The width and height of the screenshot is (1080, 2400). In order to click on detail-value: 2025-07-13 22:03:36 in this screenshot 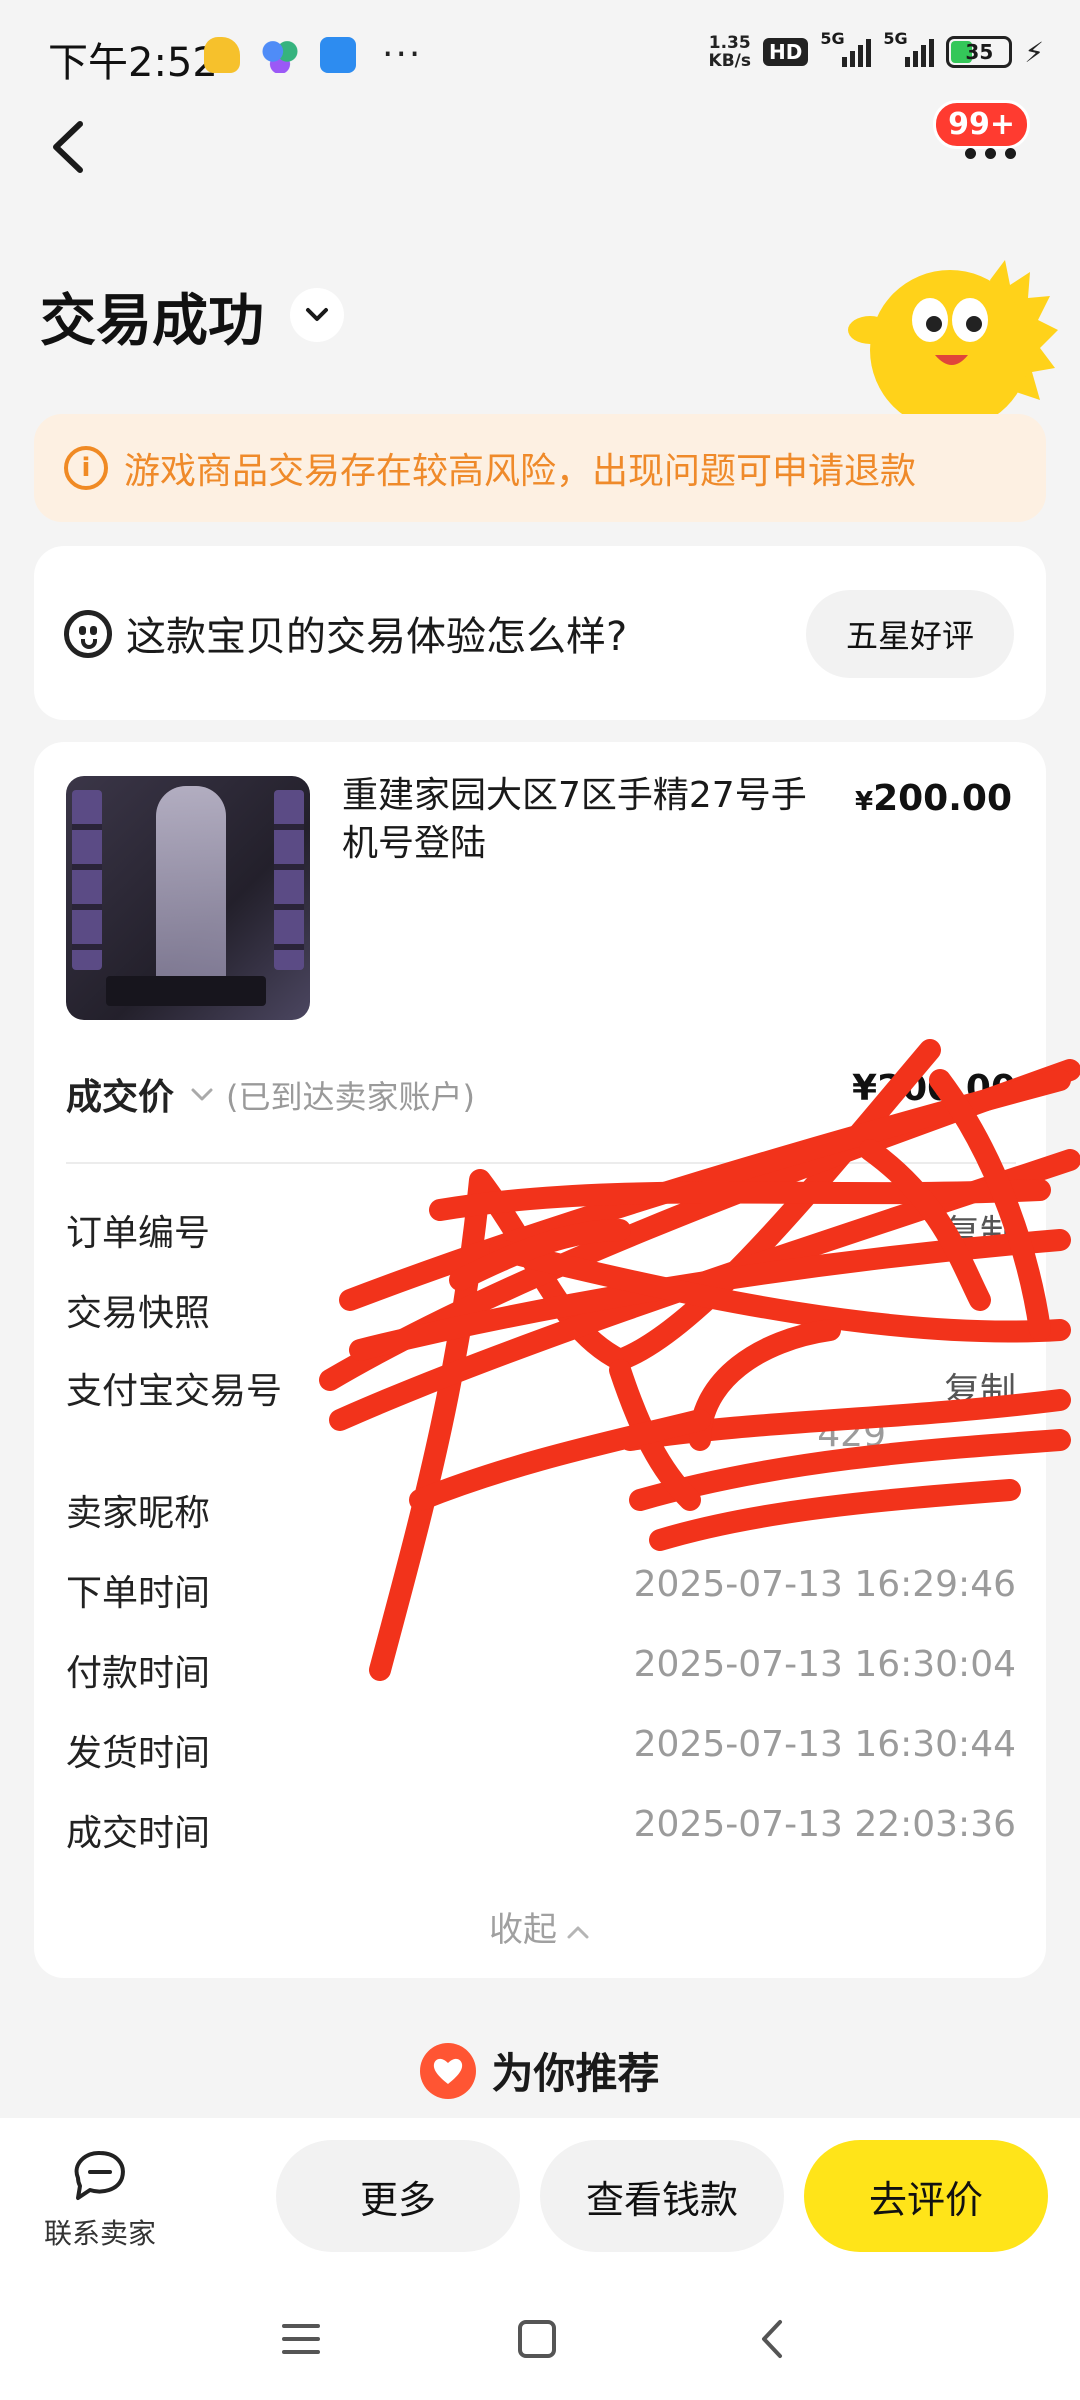, I will do `click(824, 1824)`.